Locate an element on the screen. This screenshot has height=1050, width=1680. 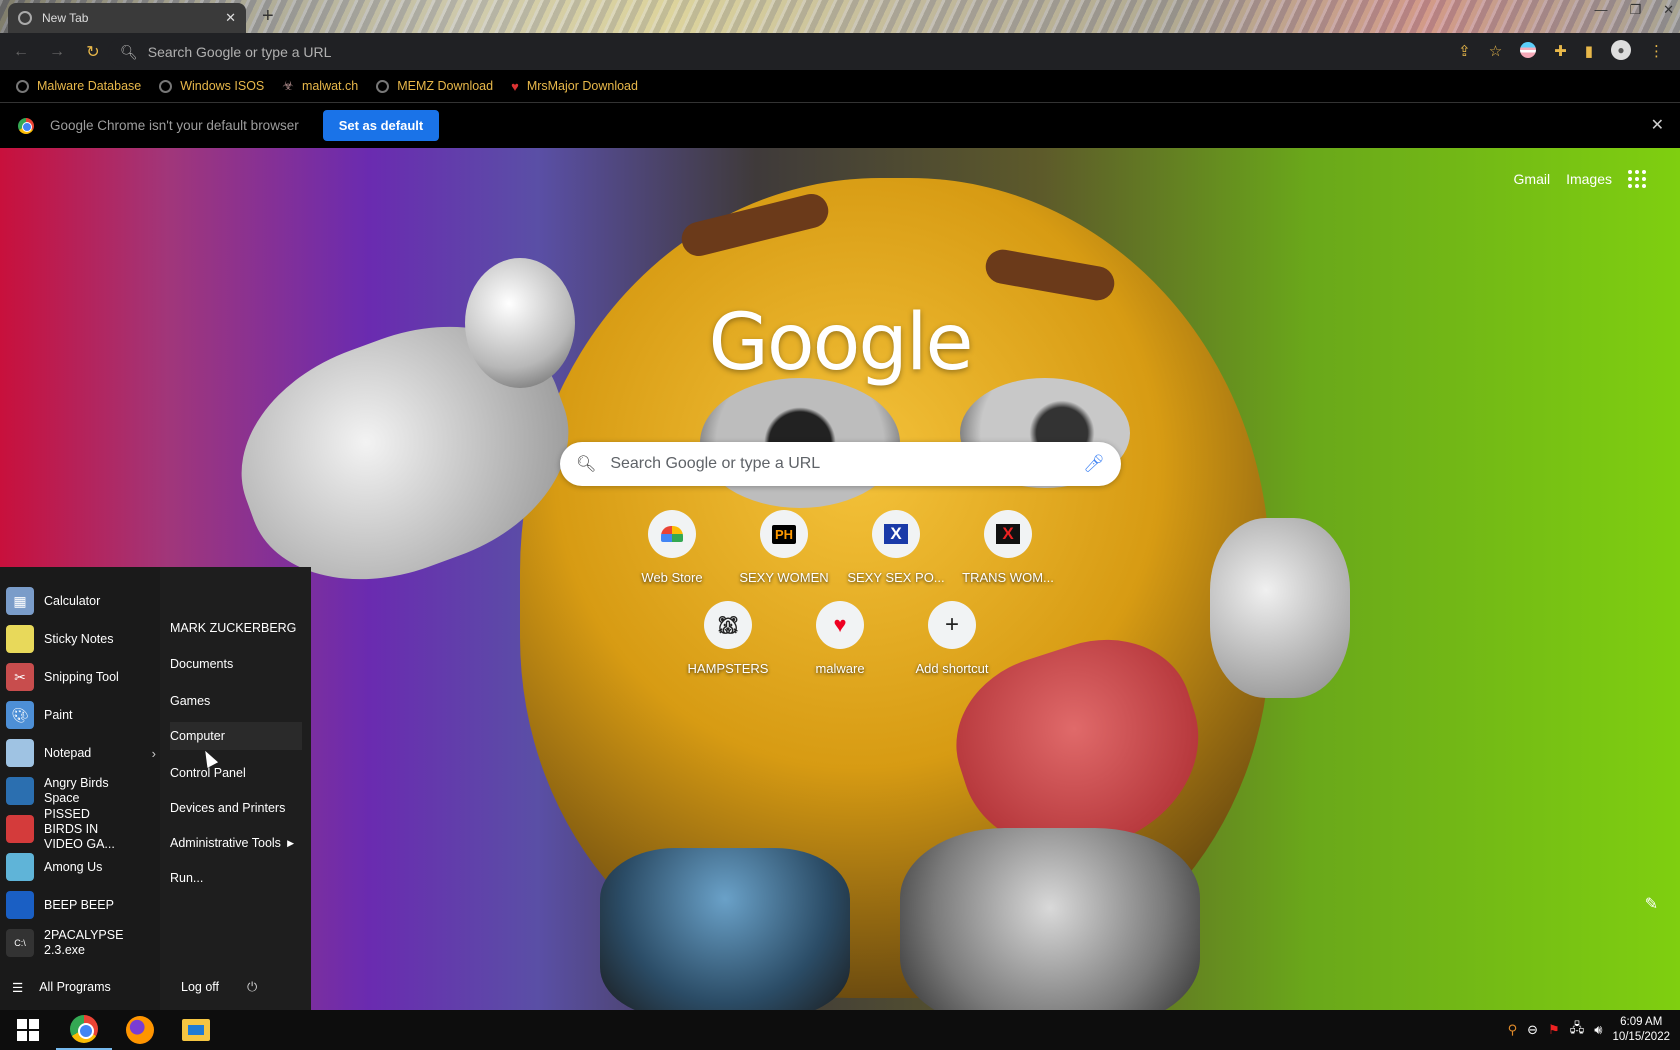
chrome-icon is located at coordinates (84, 1029).